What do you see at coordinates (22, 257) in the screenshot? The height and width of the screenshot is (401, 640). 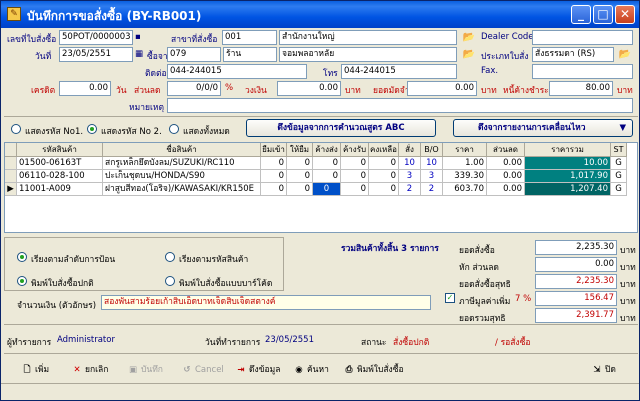 I see `radio-sort-entry` at bounding box center [22, 257].